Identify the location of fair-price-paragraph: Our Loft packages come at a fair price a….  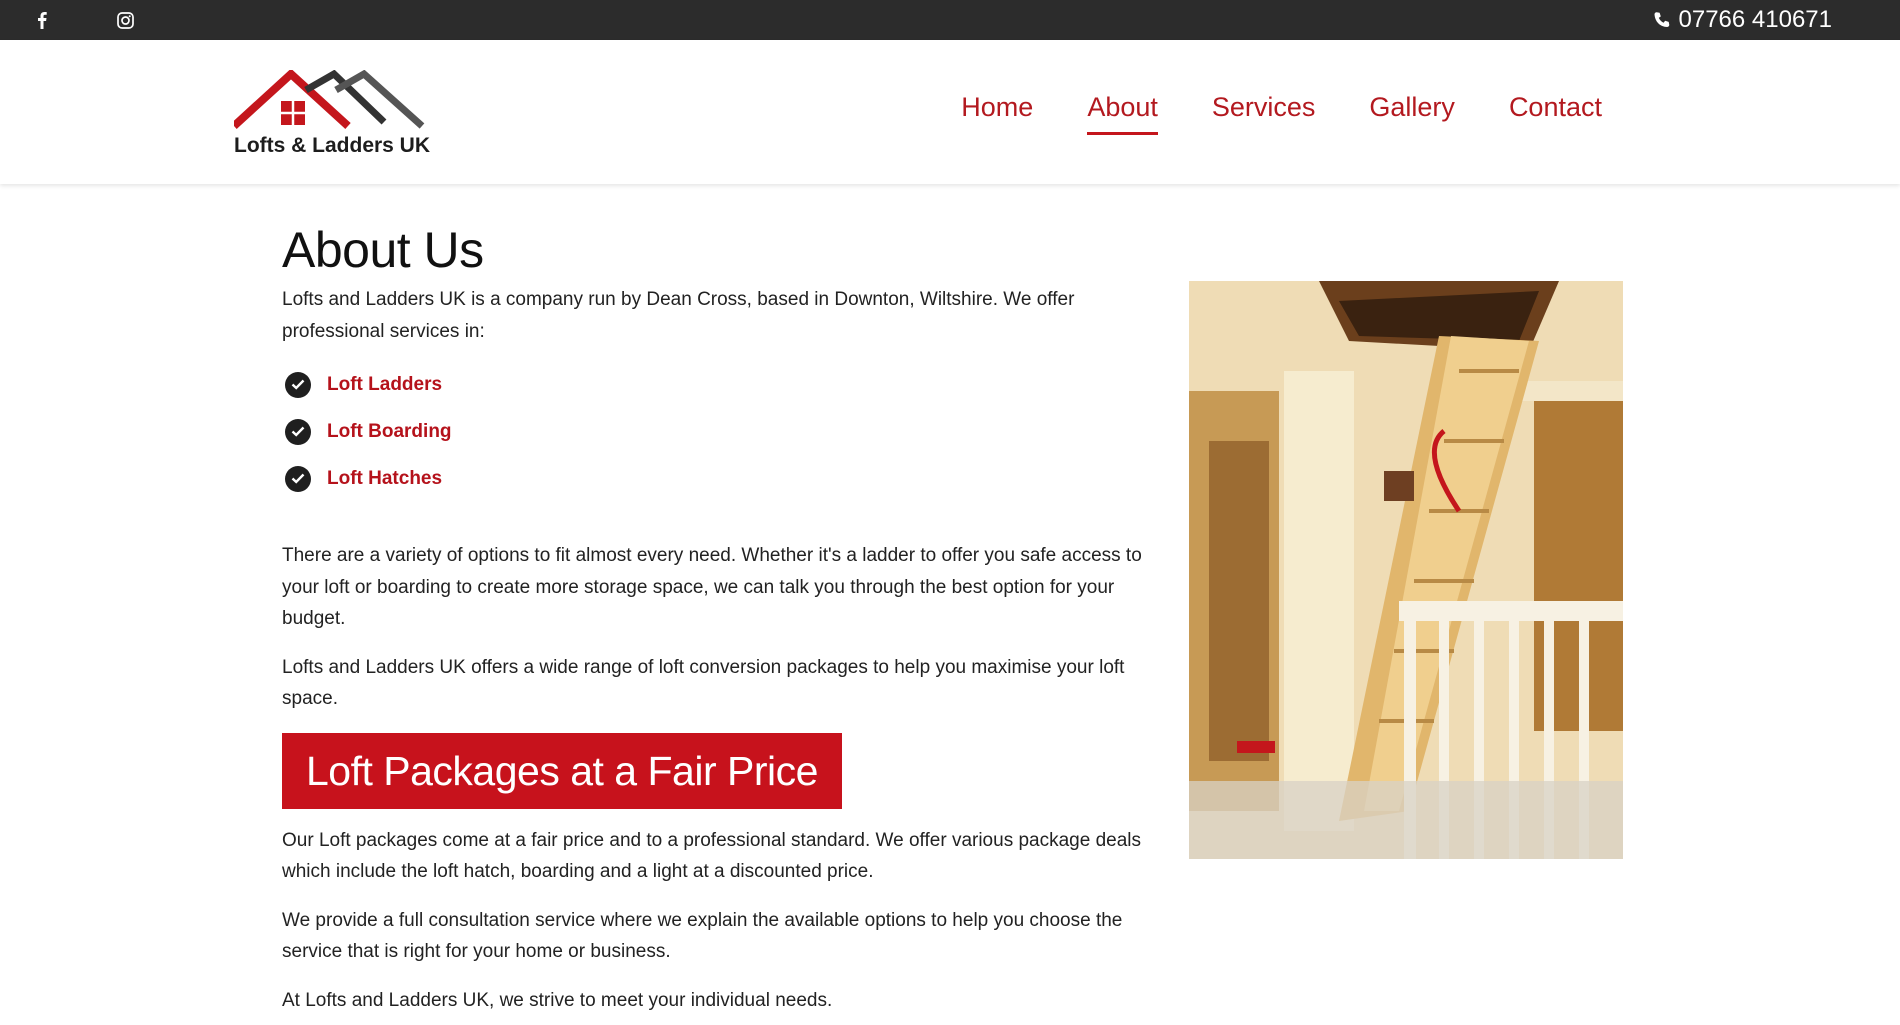
(712, 856).